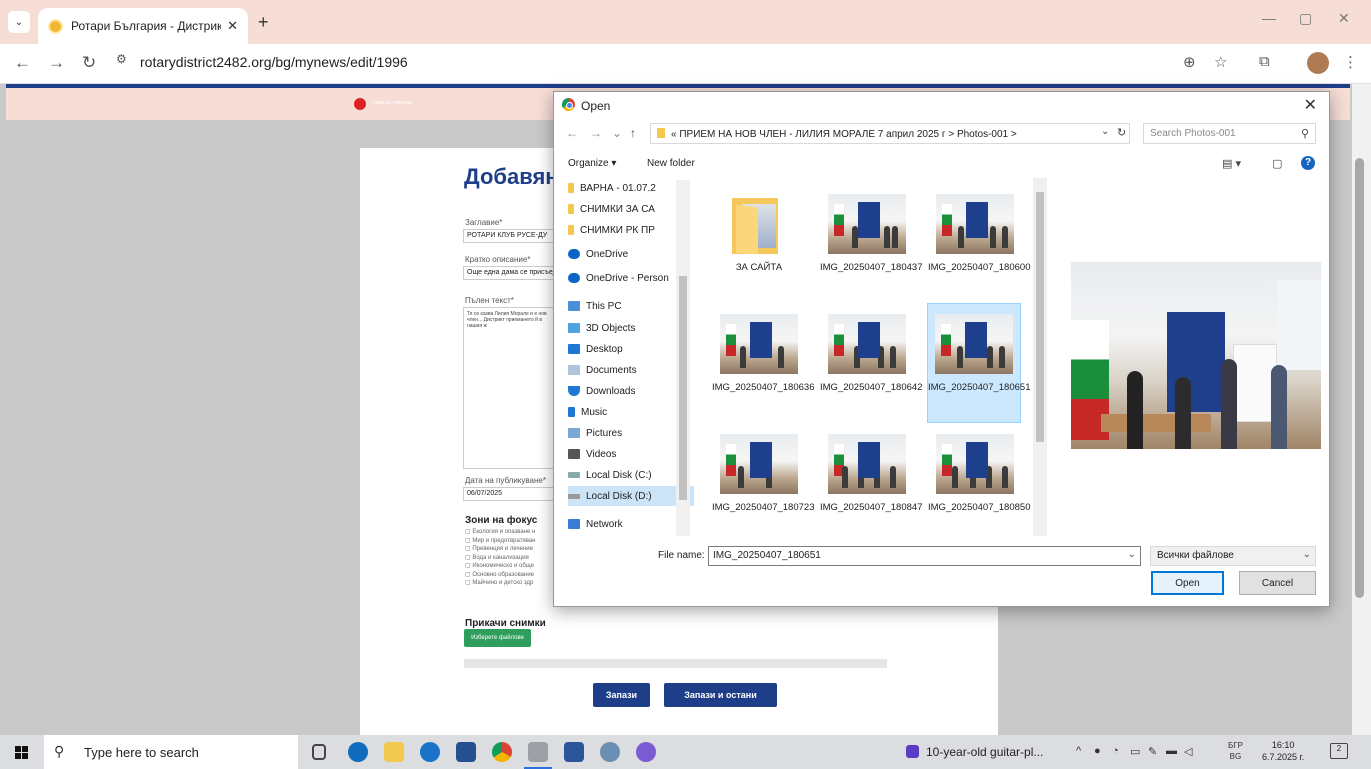 The image size is (1371, 769). What do you see at coordinates (979, 244) in the screenshot?
I see `file-item: IMG_20250407_180600` at bounding box center [979, 244].